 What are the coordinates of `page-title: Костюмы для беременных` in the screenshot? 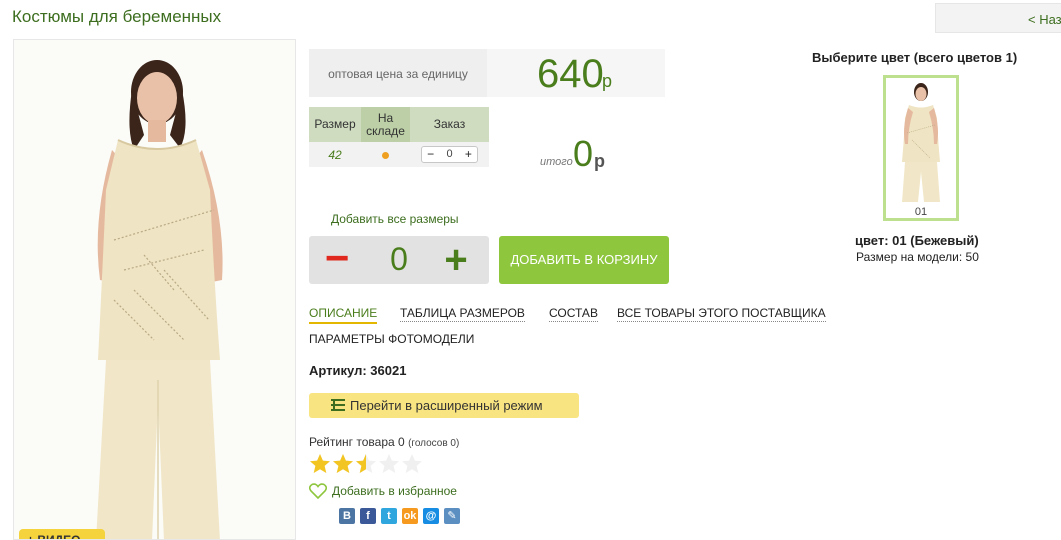 It's located at (117, 16).